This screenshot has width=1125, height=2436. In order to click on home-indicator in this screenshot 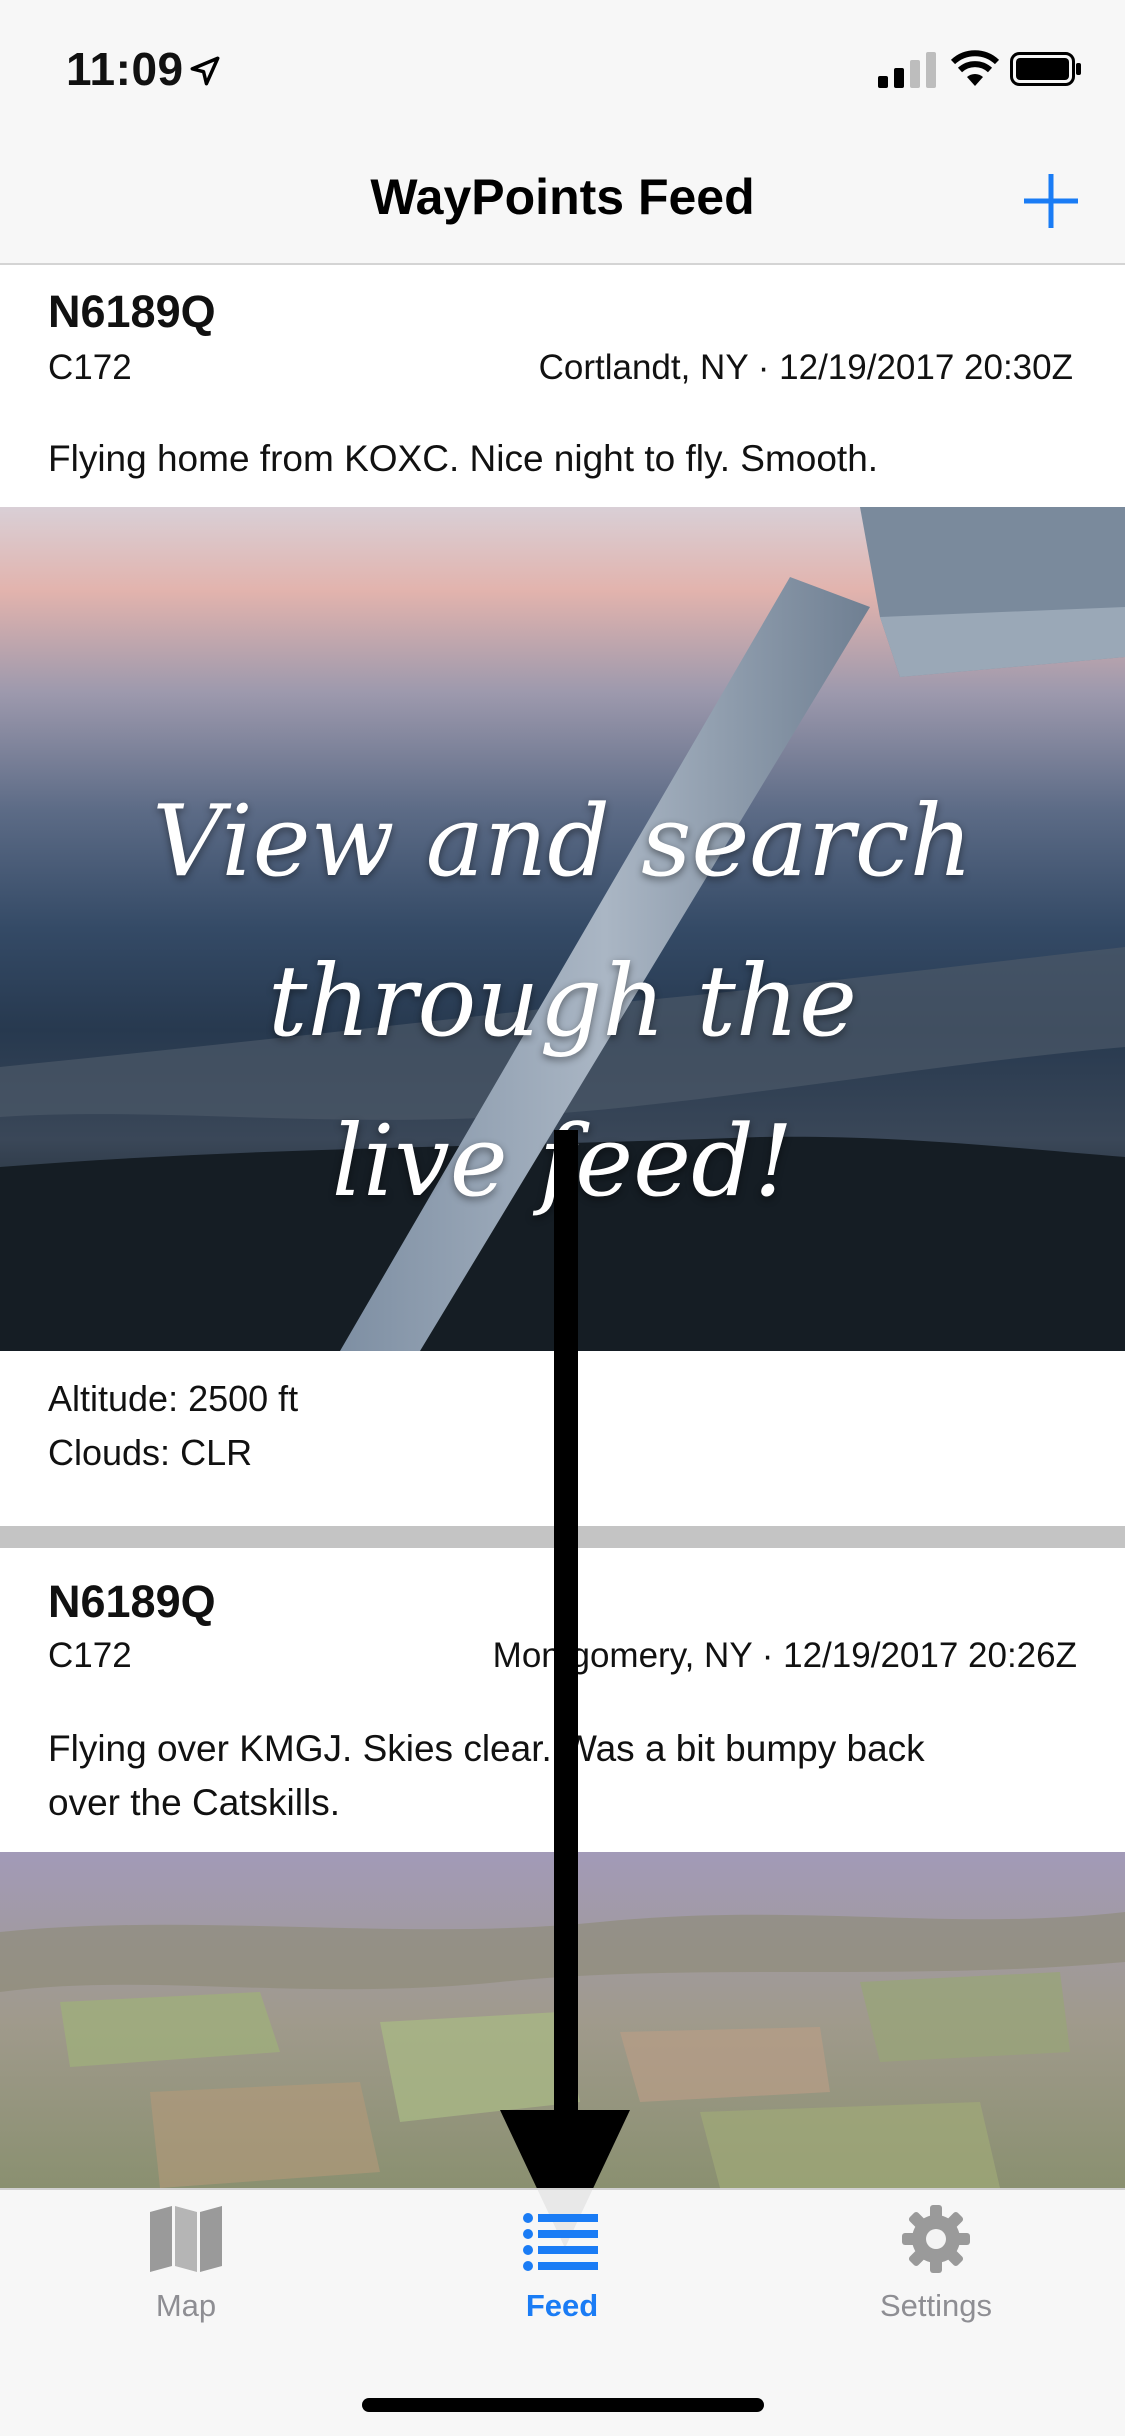, I will do `click(563, 2405)`.